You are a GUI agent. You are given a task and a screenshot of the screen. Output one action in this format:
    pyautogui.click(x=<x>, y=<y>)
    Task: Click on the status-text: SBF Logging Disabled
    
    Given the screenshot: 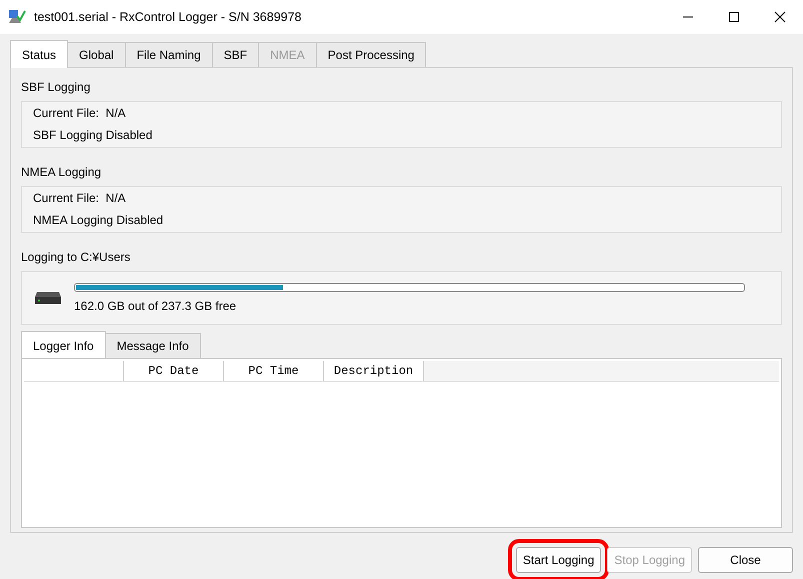 What is the action you would take?
    pyautogui.click(x=93, y=135)
    